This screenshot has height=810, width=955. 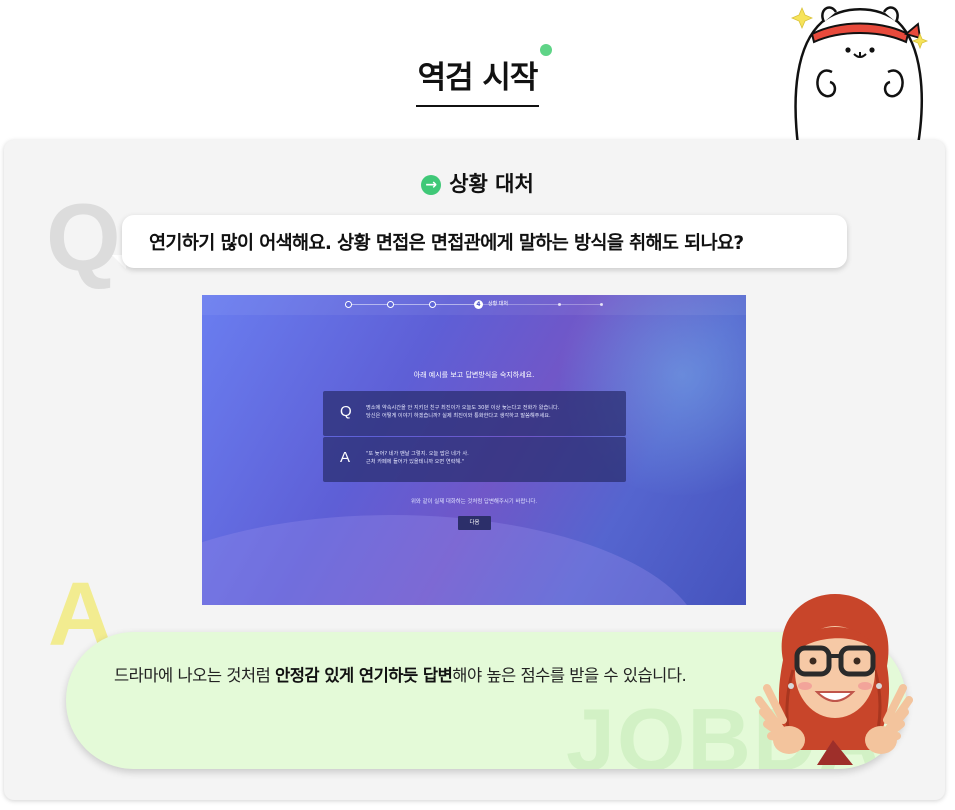 What do you see at coordinates (498, 304) in the screenshot?
I see `progress-step-active-label: 상황 대처` at bounding box center [498, 304].